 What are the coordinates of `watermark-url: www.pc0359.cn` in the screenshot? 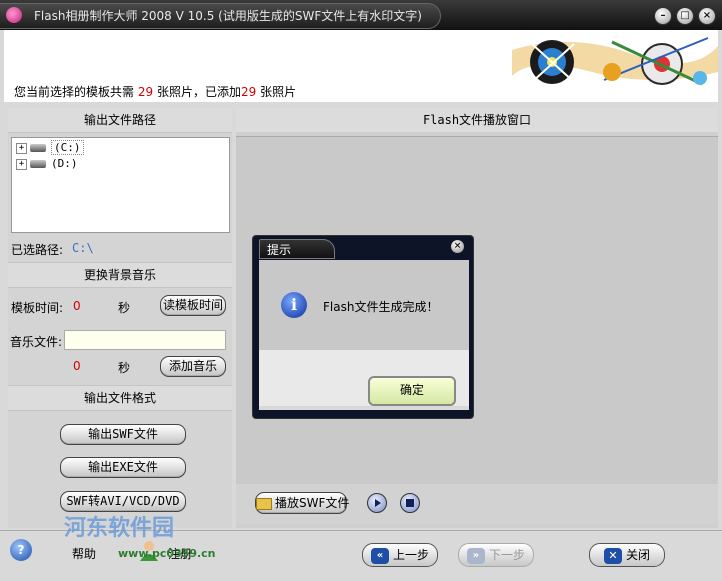 It's located at (167, 553).